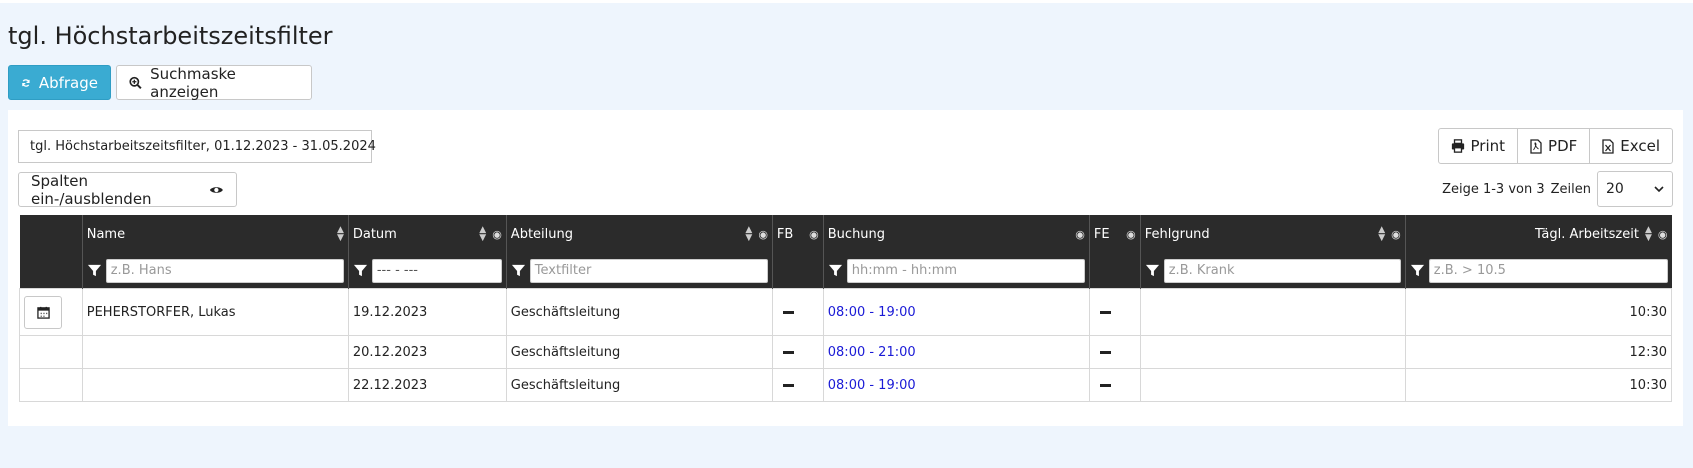 This screenshot has height=468, width=1693. What do you see at coordinates (965, 270) in the screenshot?
I see `buchung-filter-input: hh:mm - hh:mm` at bounding box center [965, 270].